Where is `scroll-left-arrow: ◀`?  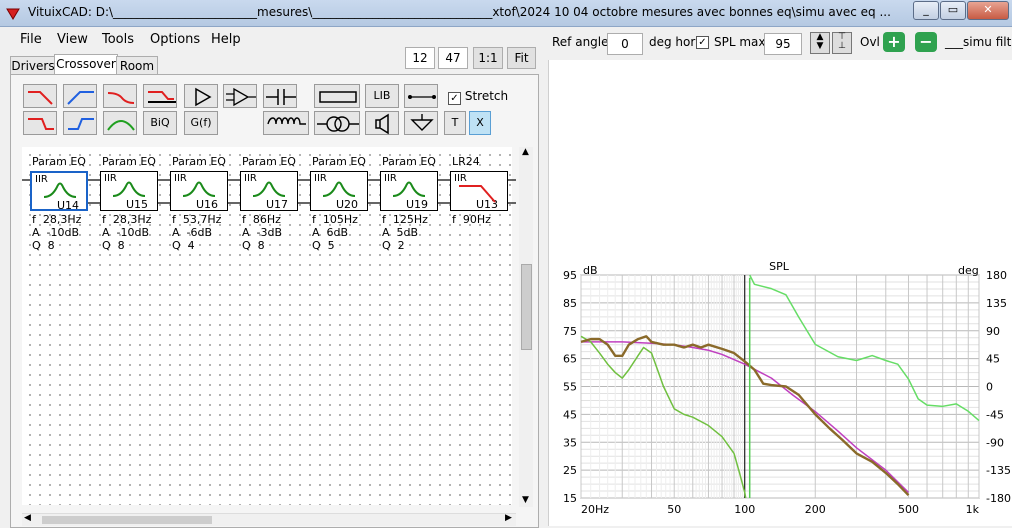
scroll-left-arrow: ◀ is located at coordinates (27, 518).